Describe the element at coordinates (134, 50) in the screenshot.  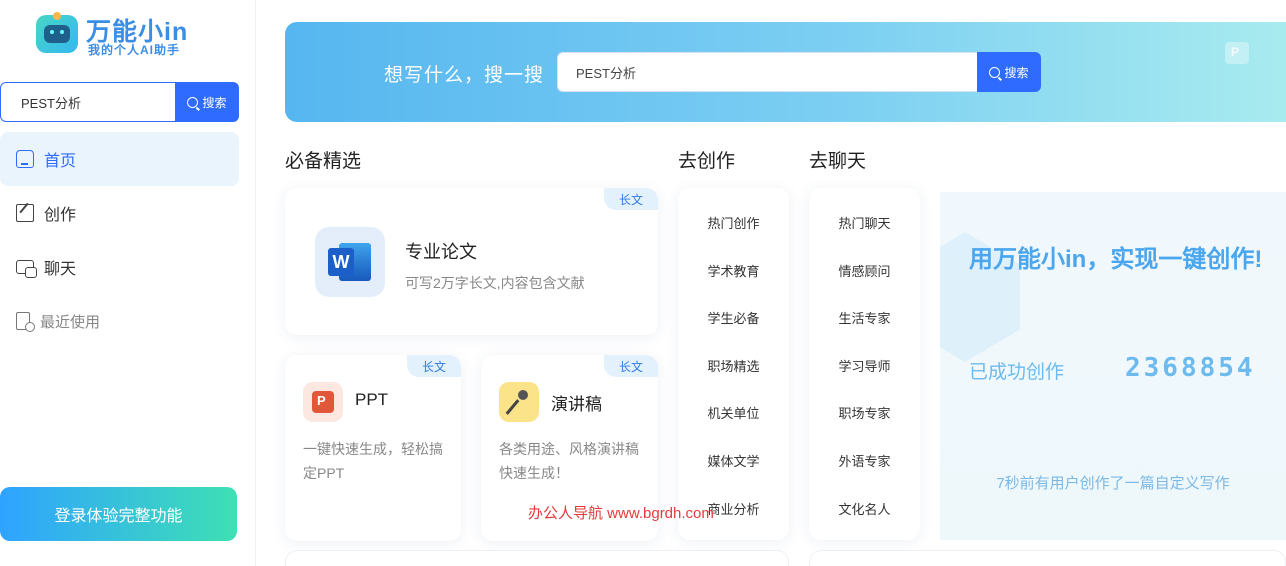
I see `logo-subtitle: 我的个人AI助手` at that location.